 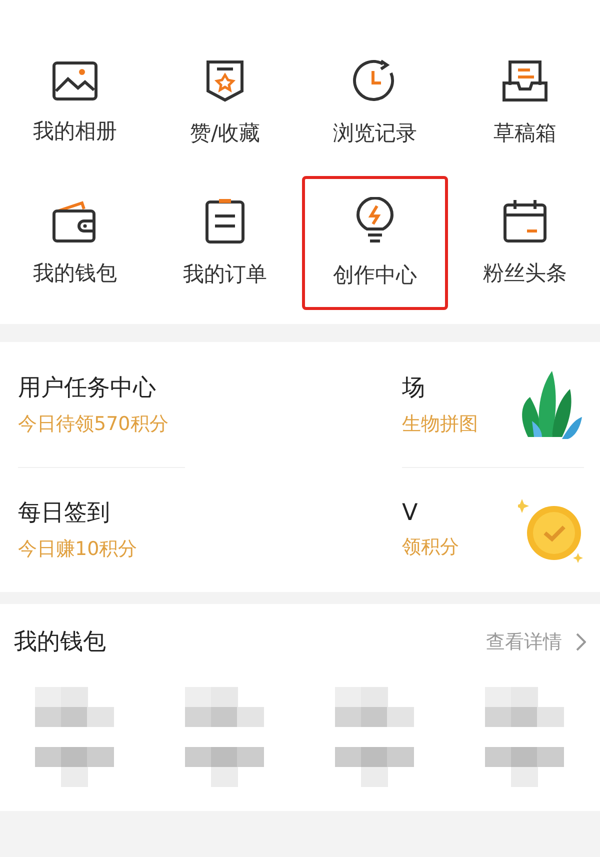 I want to click on task-subtitle: 今日待领570积分, so click(x=93, y=424).